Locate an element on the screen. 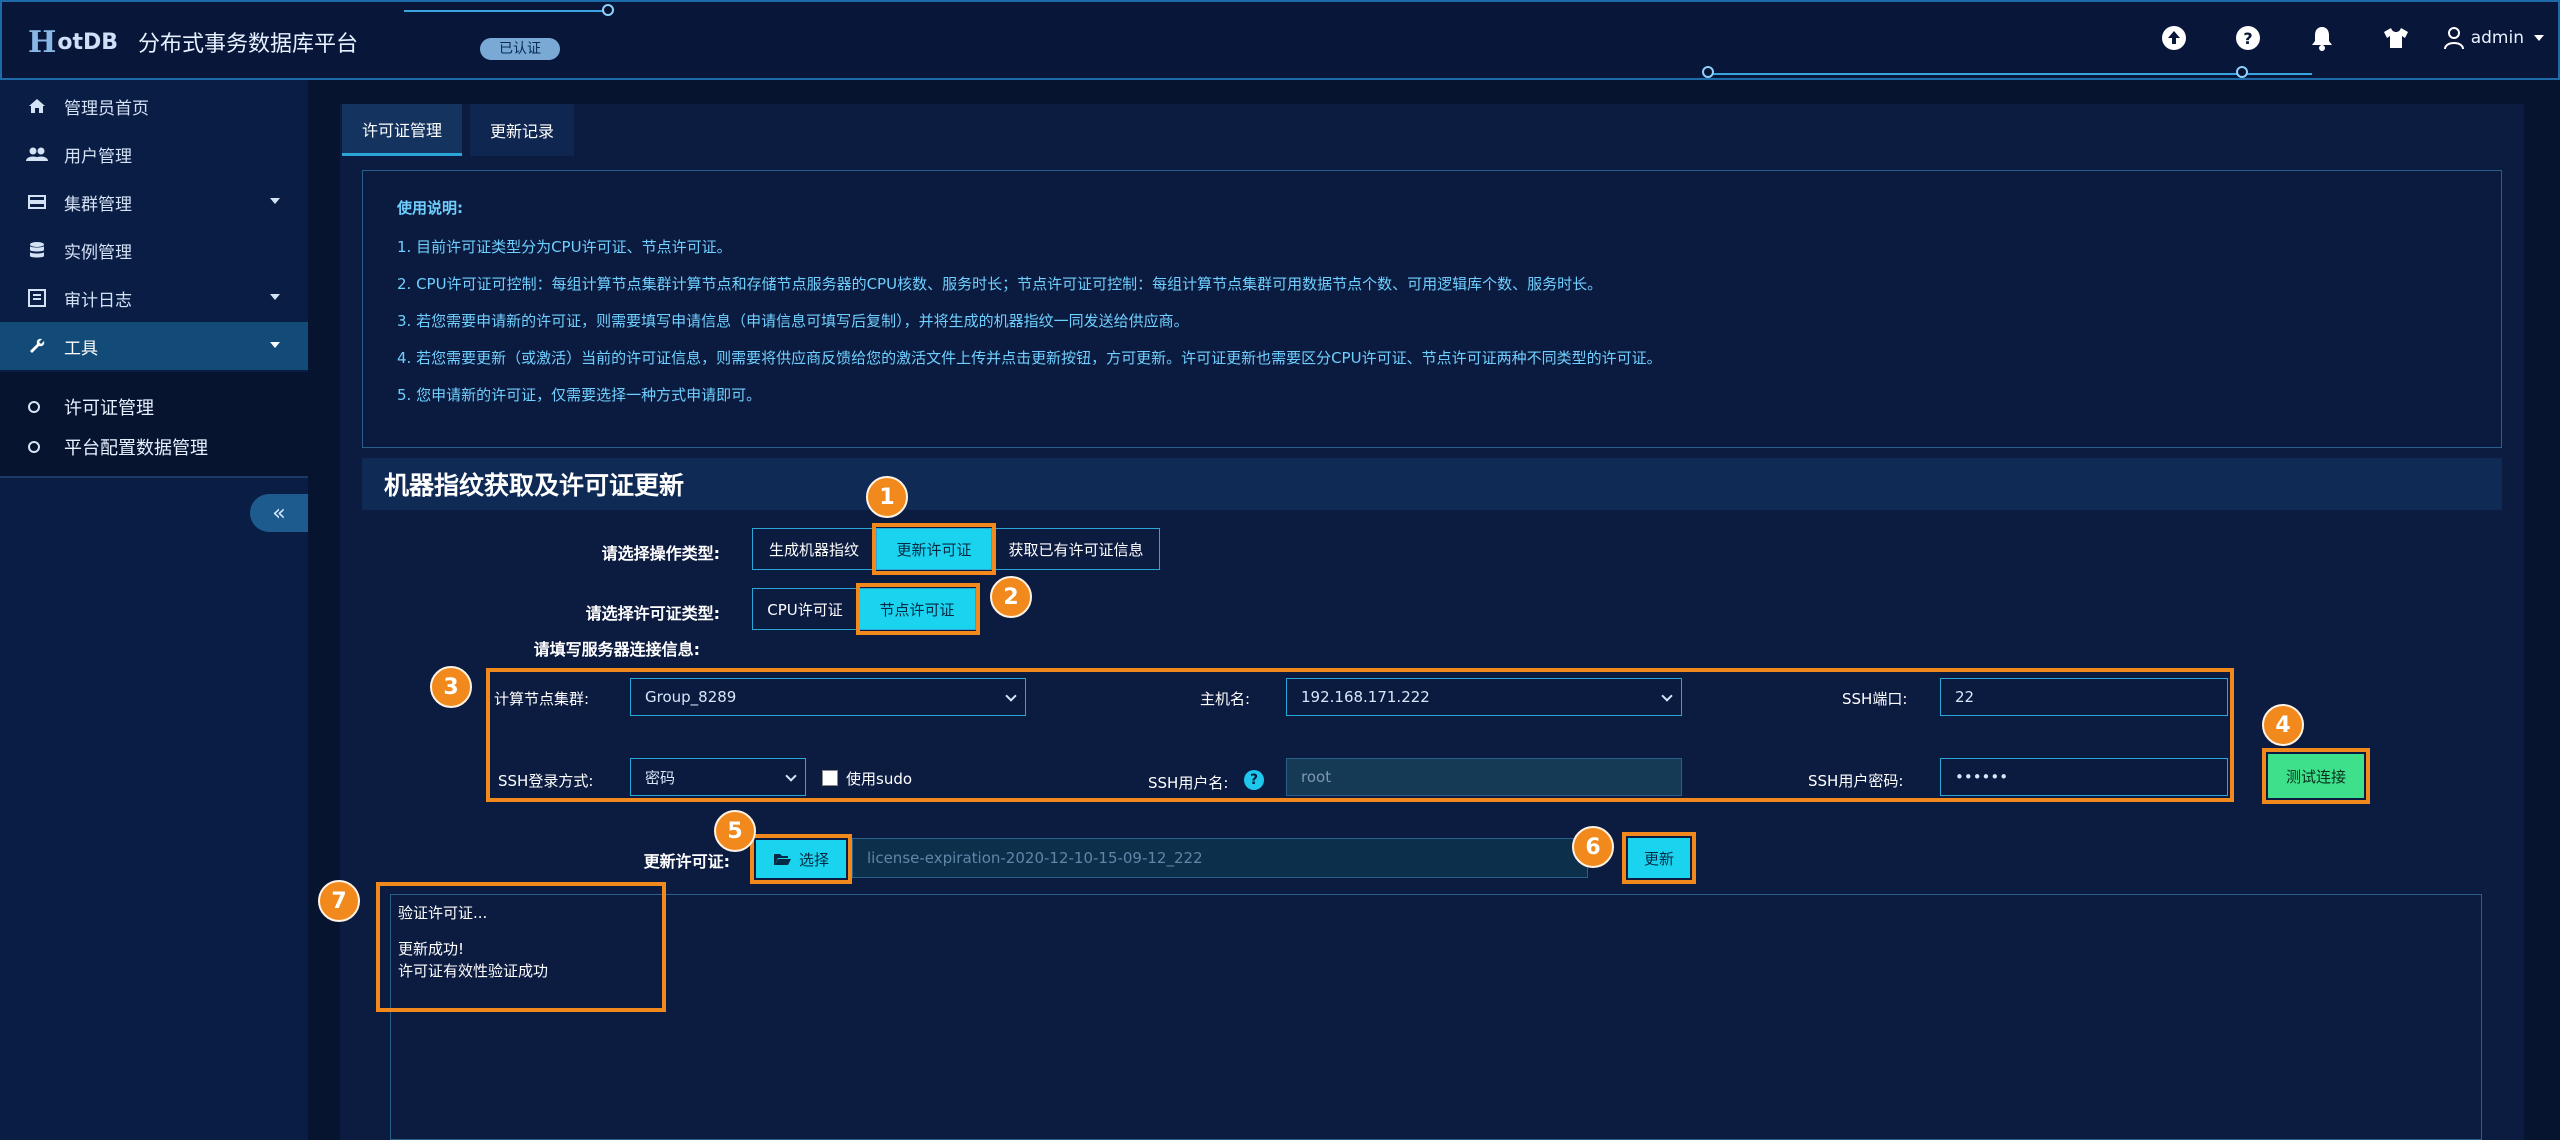 The image size is (2560, 1140). app-title: 分布式事务数据库平台 is located at coordinates (248, 44).